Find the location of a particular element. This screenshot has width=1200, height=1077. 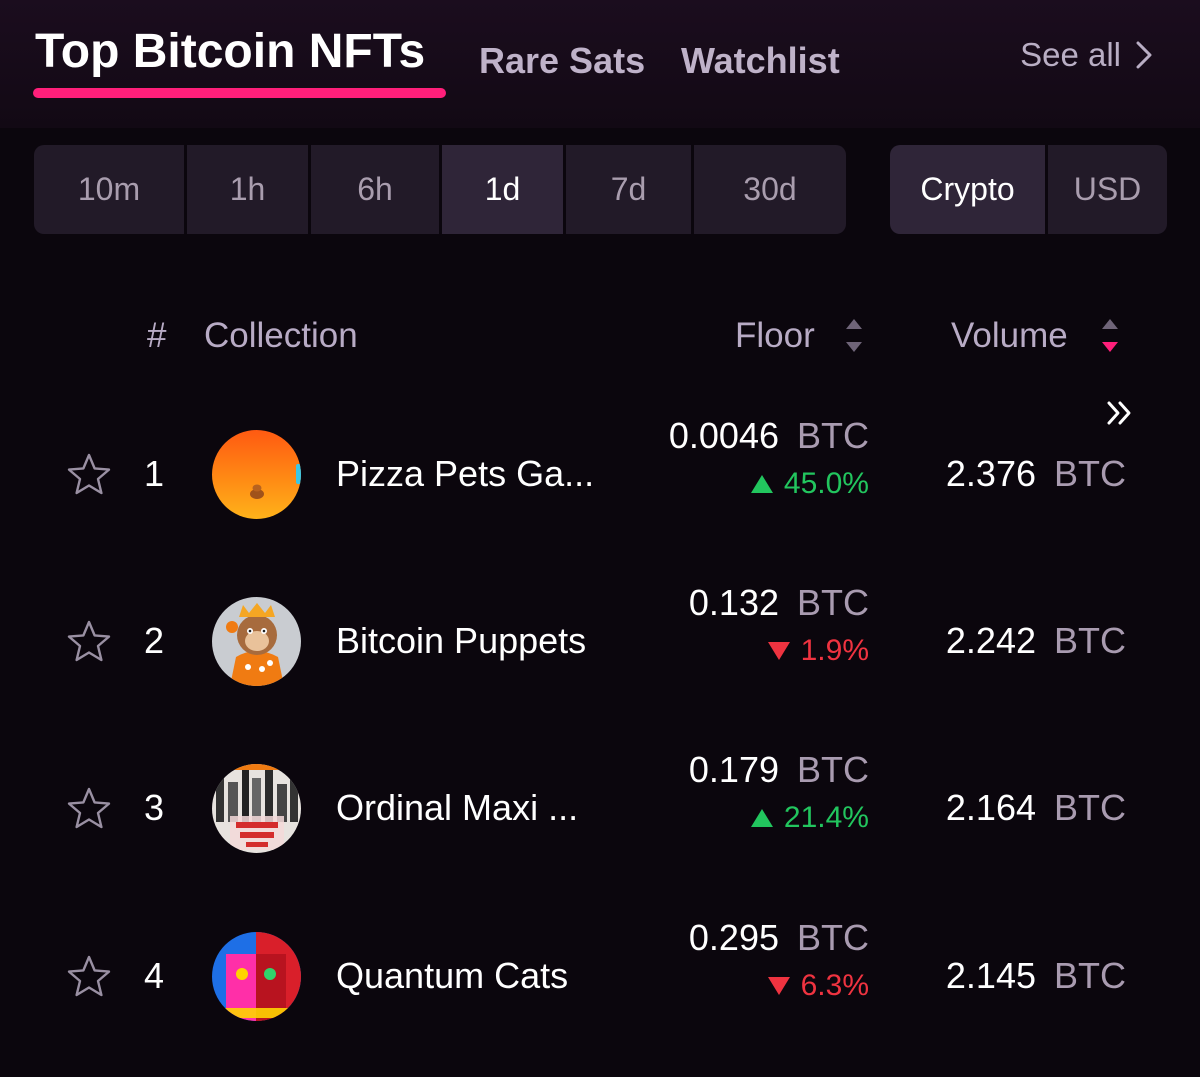

change-value: 6.3% is located at coordinates (834, 985).